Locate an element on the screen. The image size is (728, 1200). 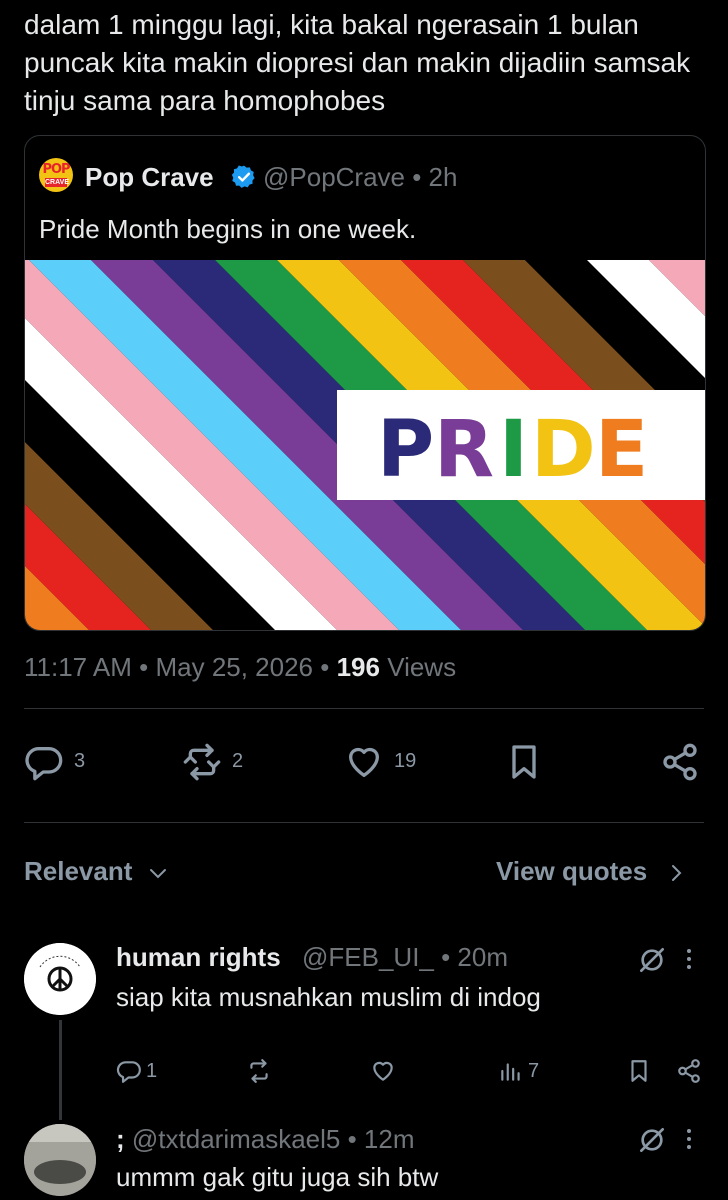
repost-button: 2 is located at coordinates (212, 762).